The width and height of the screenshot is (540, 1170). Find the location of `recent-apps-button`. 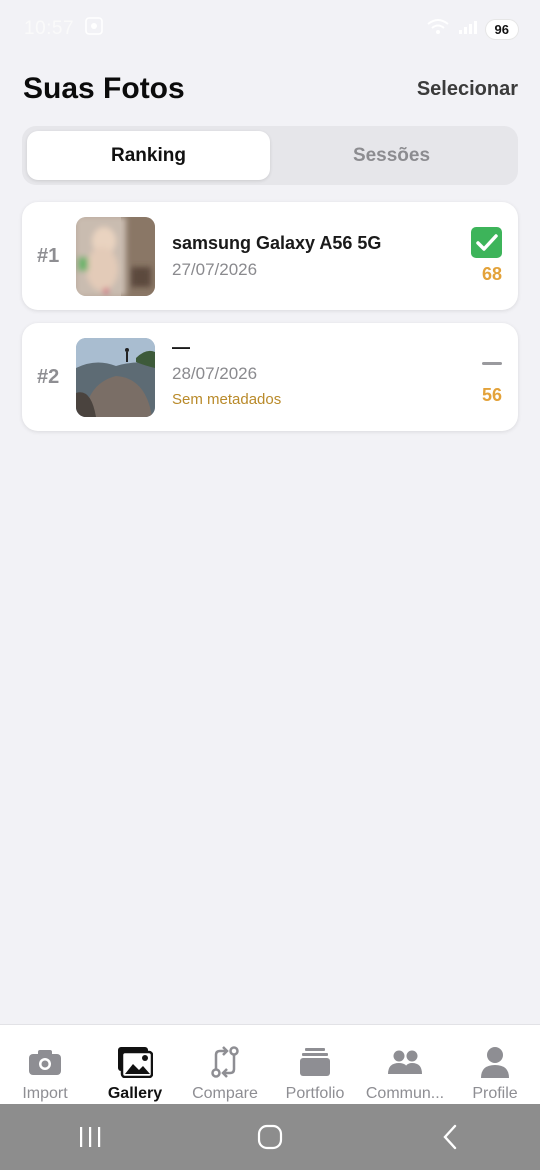

recent-apps-button is located at coordinates (90, 1137).